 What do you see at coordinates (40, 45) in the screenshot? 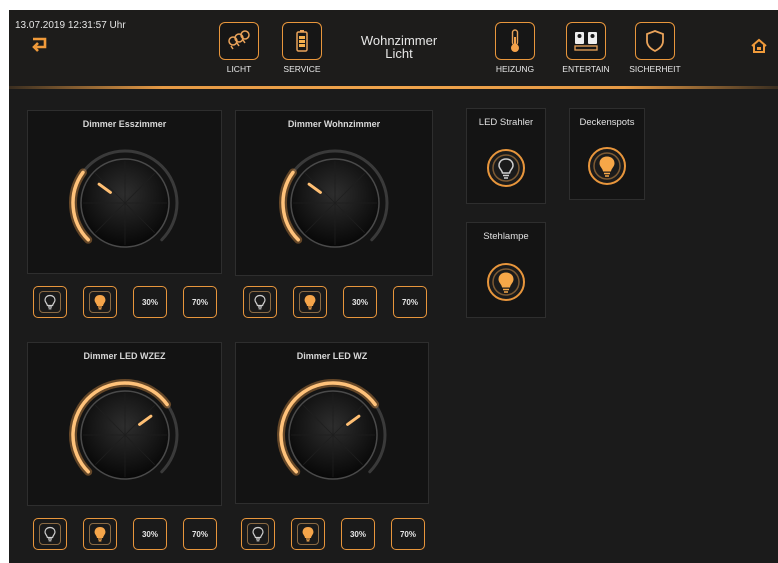
I see `back-icon` at bounding box center [40, 45].